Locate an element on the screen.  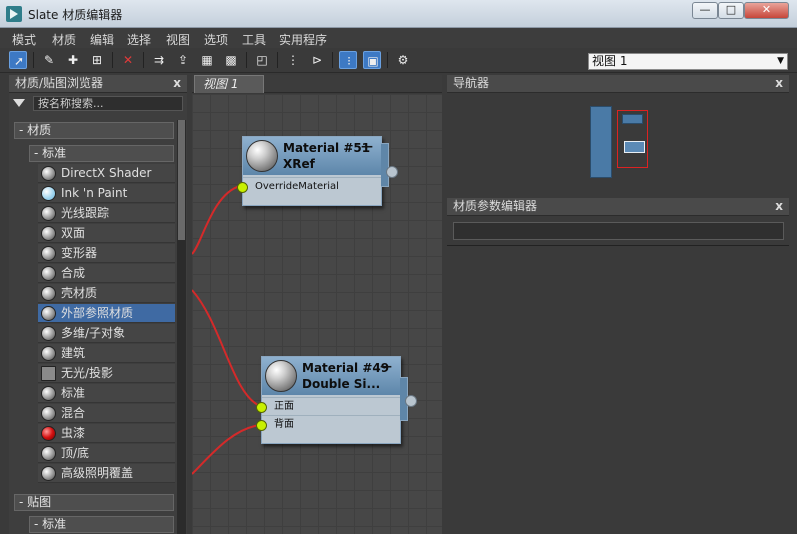
list-item: 光线跟踪 is located at coordinates (106, 213).